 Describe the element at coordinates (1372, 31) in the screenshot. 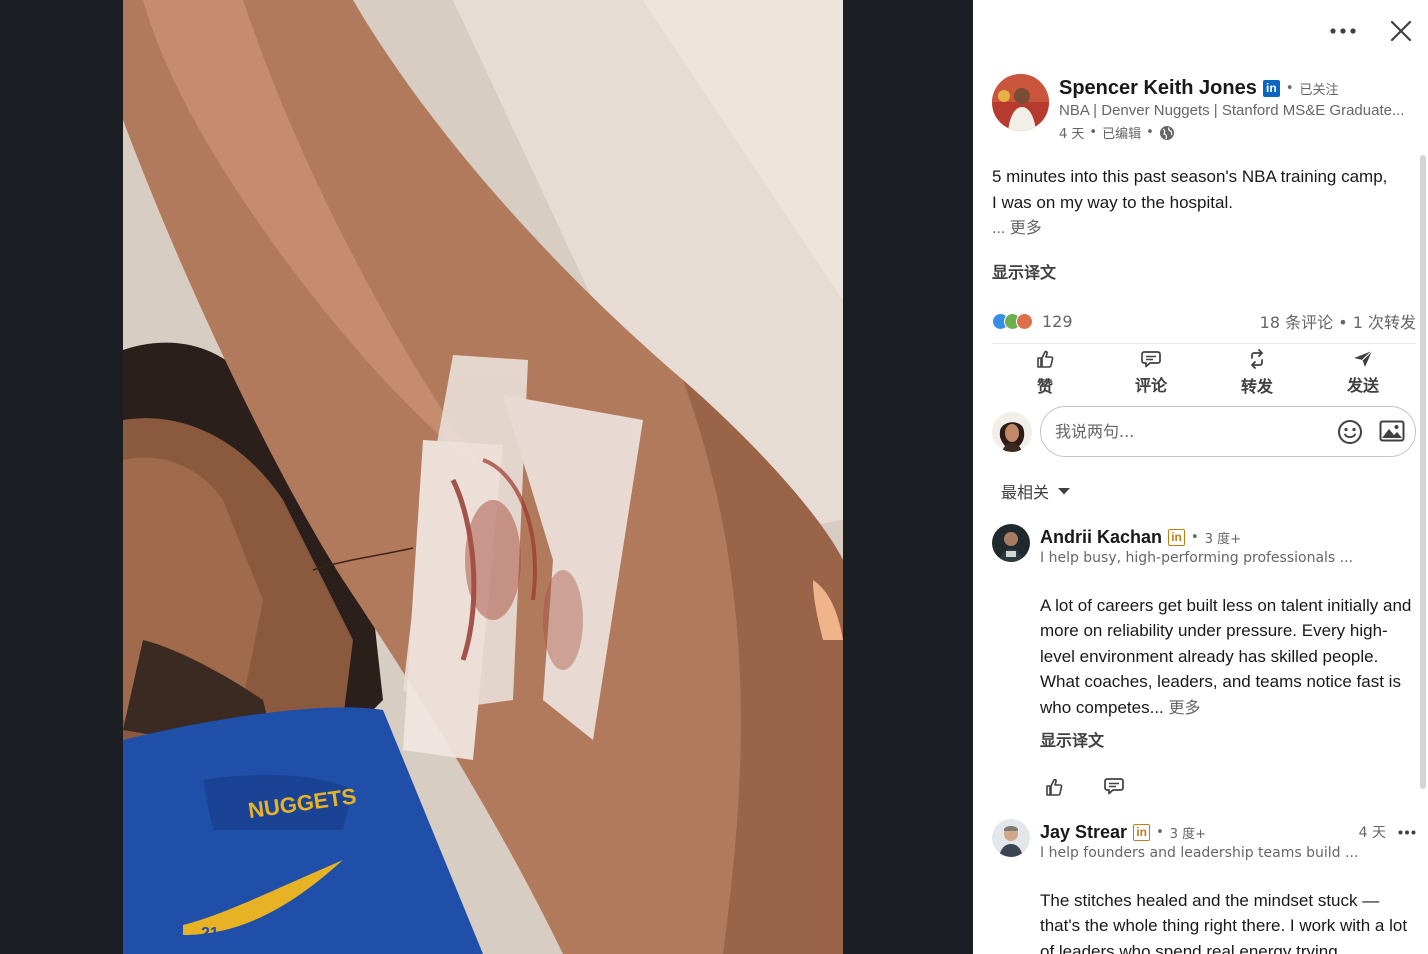

I see `panel-top-actions` at that location.